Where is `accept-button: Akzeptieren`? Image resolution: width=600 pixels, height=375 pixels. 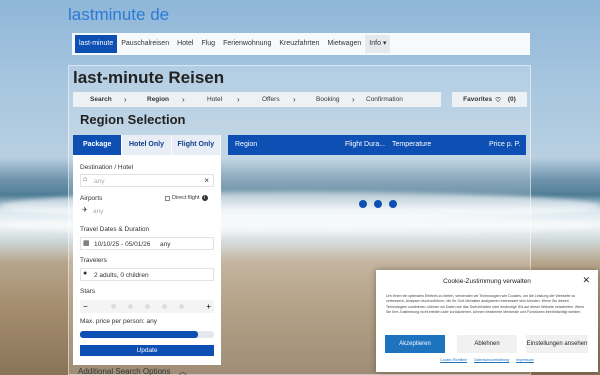
accept-button: Akzeptieren is located at coordinates (415, 344).